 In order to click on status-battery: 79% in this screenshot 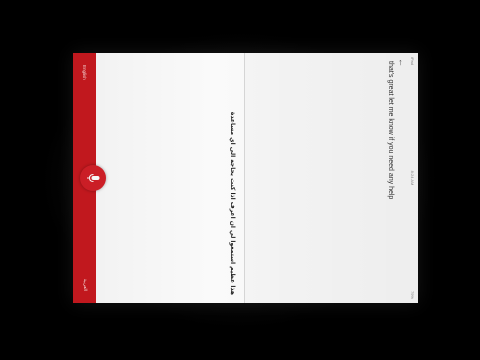, I will do `click(412, 294)`.